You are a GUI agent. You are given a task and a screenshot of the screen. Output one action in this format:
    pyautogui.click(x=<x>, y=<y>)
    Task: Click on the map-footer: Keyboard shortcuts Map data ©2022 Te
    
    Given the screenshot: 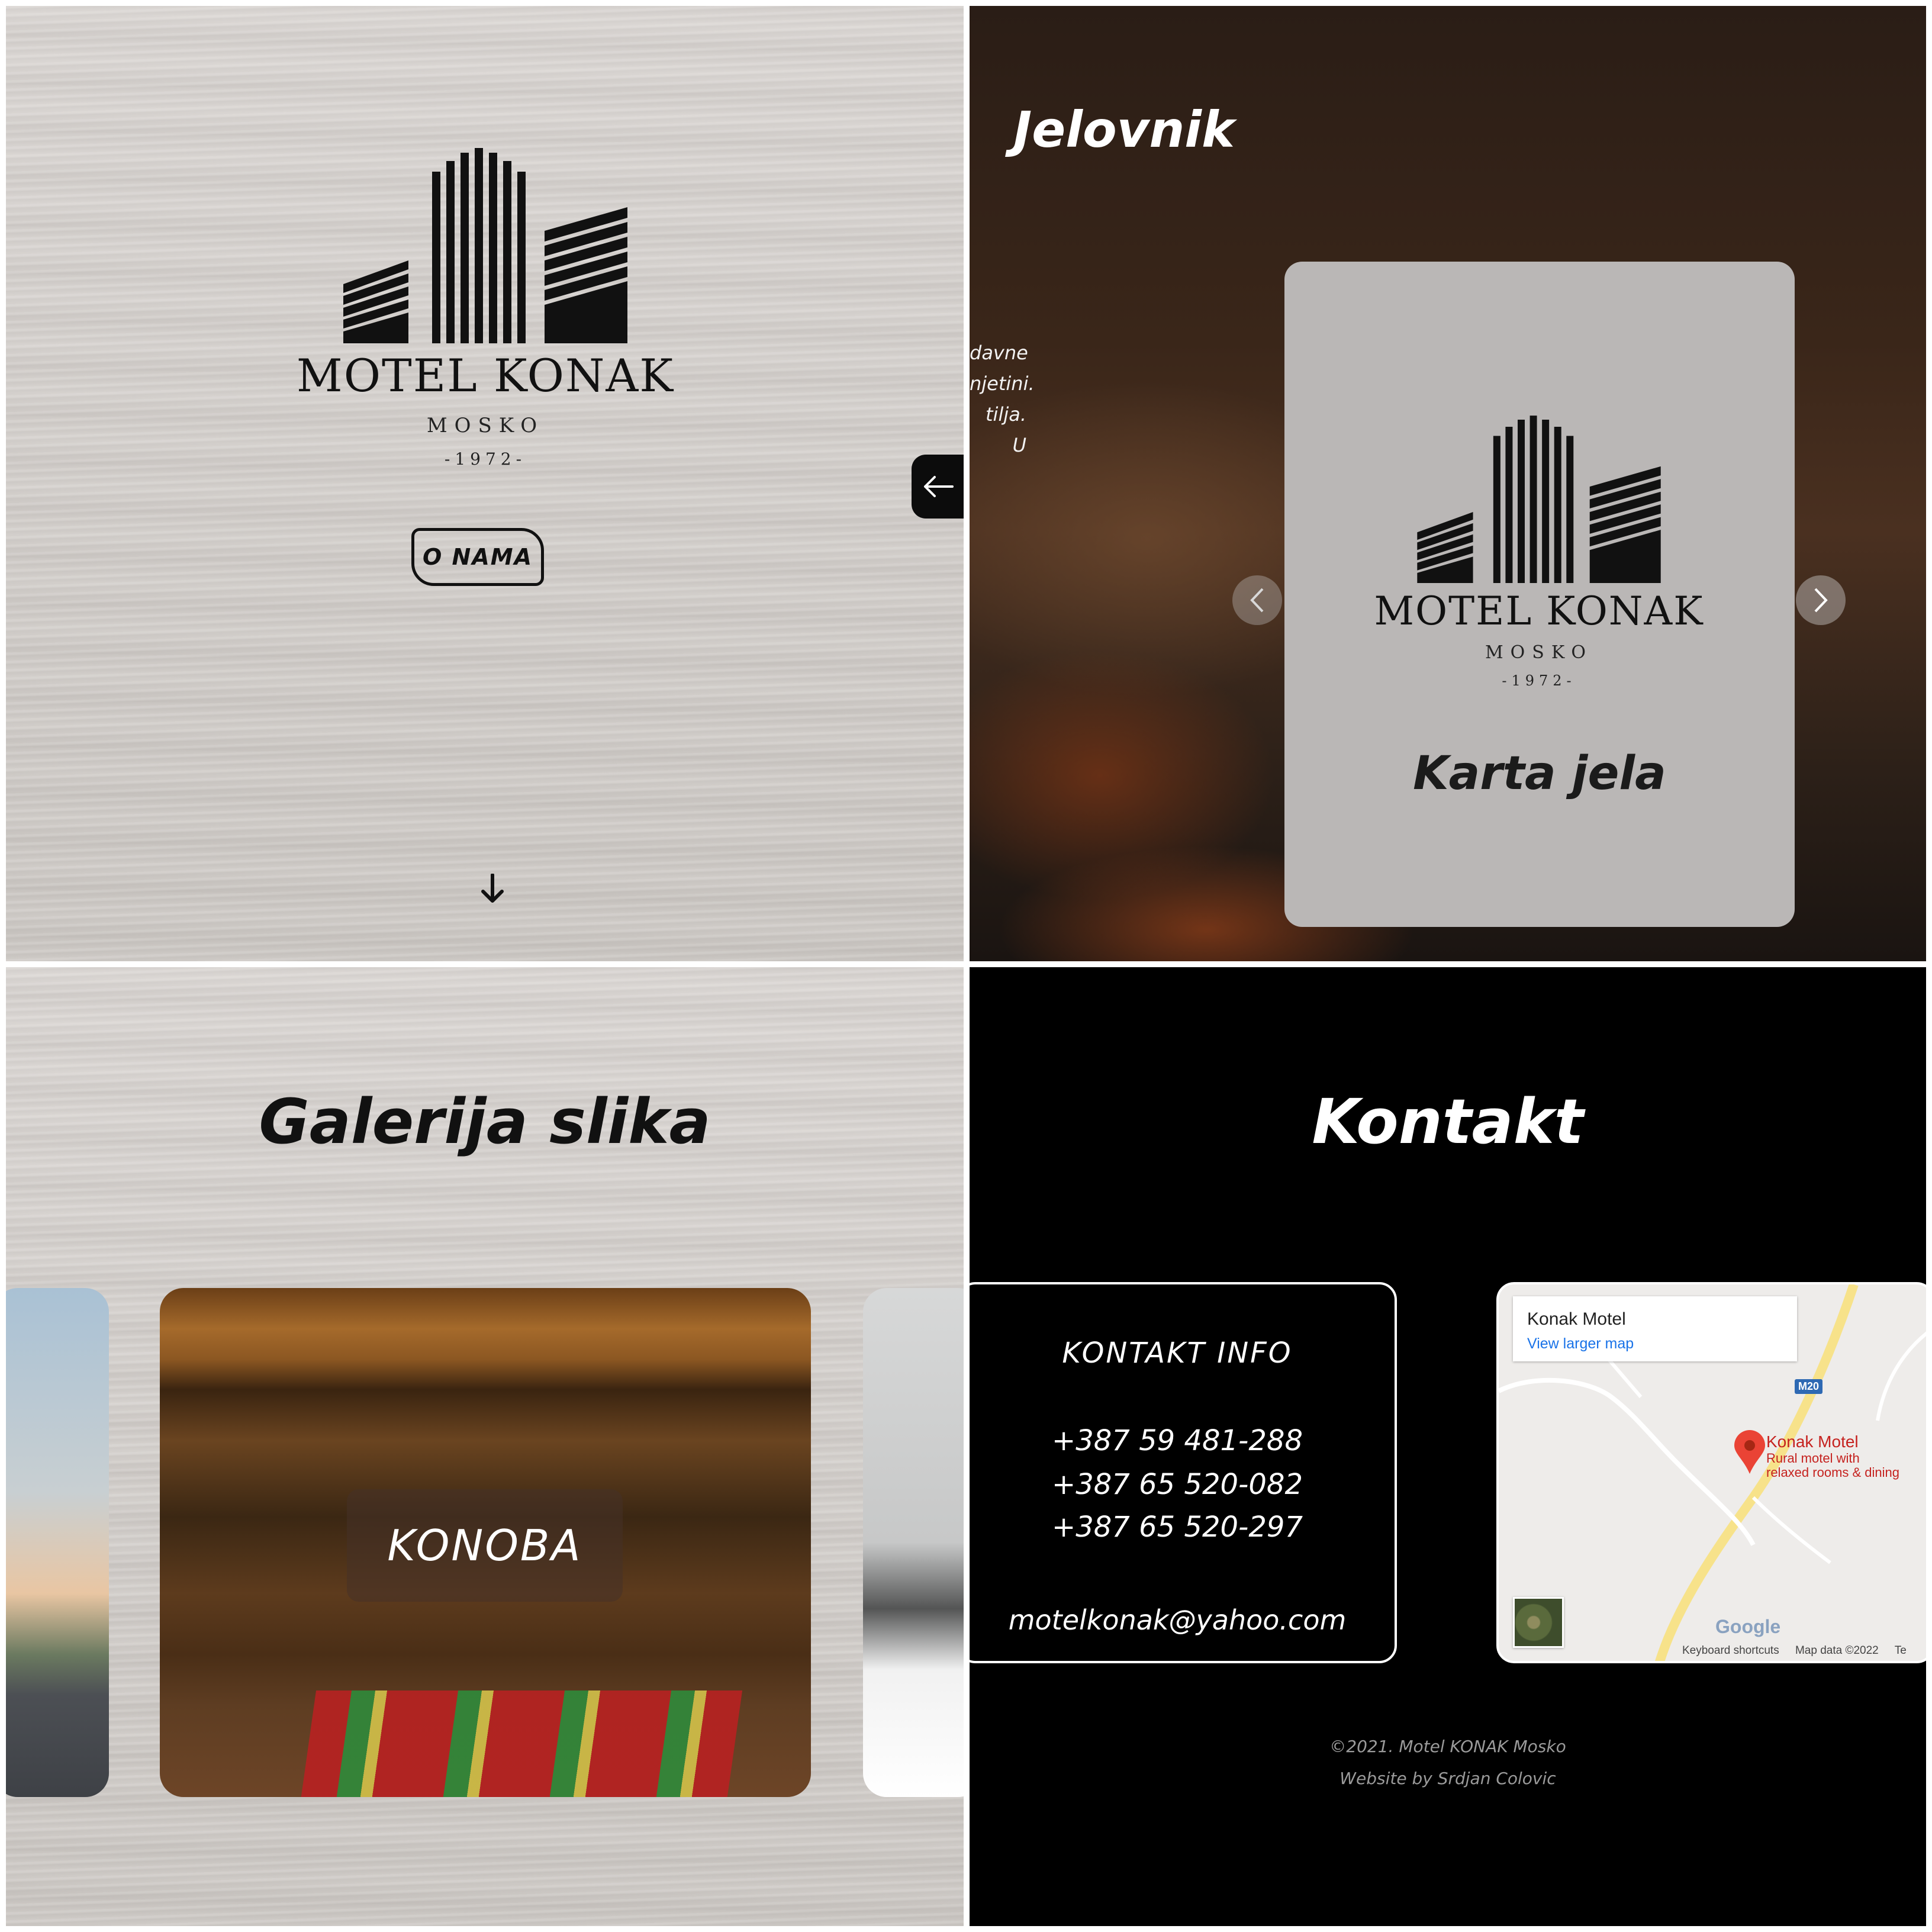 What is the action you would take?
    pyautogui.click(x=1801, y=1650)
    